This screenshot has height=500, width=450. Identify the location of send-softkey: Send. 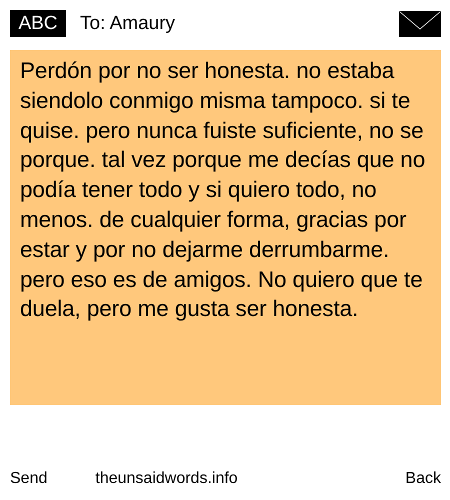
(29, 479).